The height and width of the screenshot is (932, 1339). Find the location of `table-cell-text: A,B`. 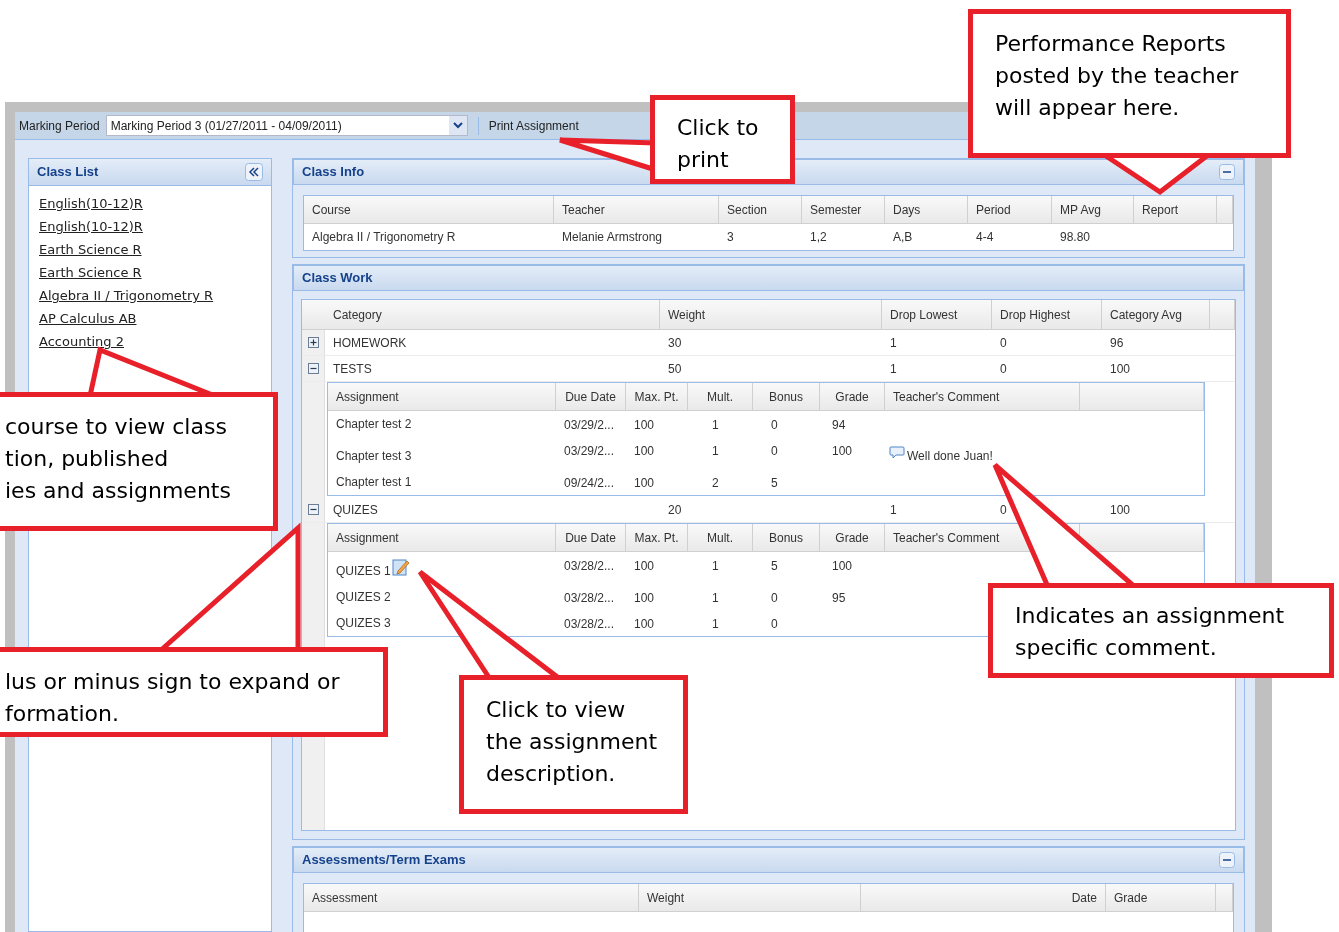

table-cell-text: A,B is located at coordinates (903, 237).